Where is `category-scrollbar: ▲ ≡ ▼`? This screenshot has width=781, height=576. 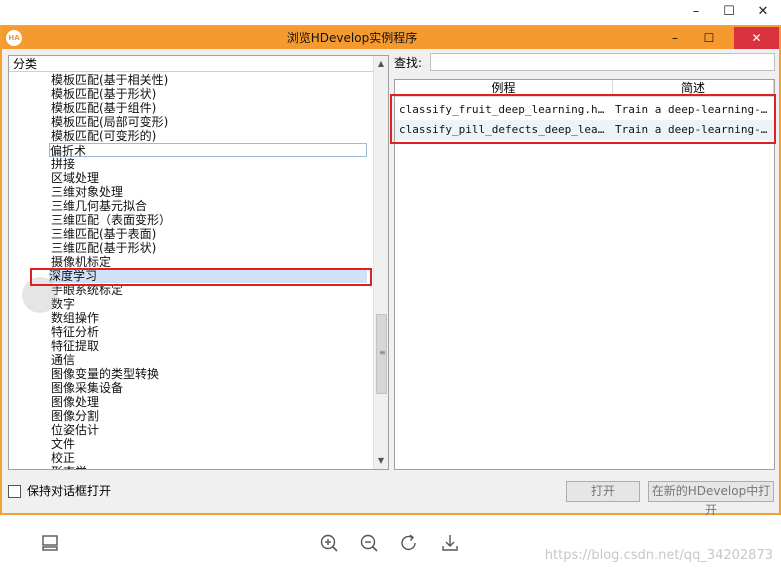
category-scrollbar: ▲ ≡ ▼ is located at coordinates (380, 262).